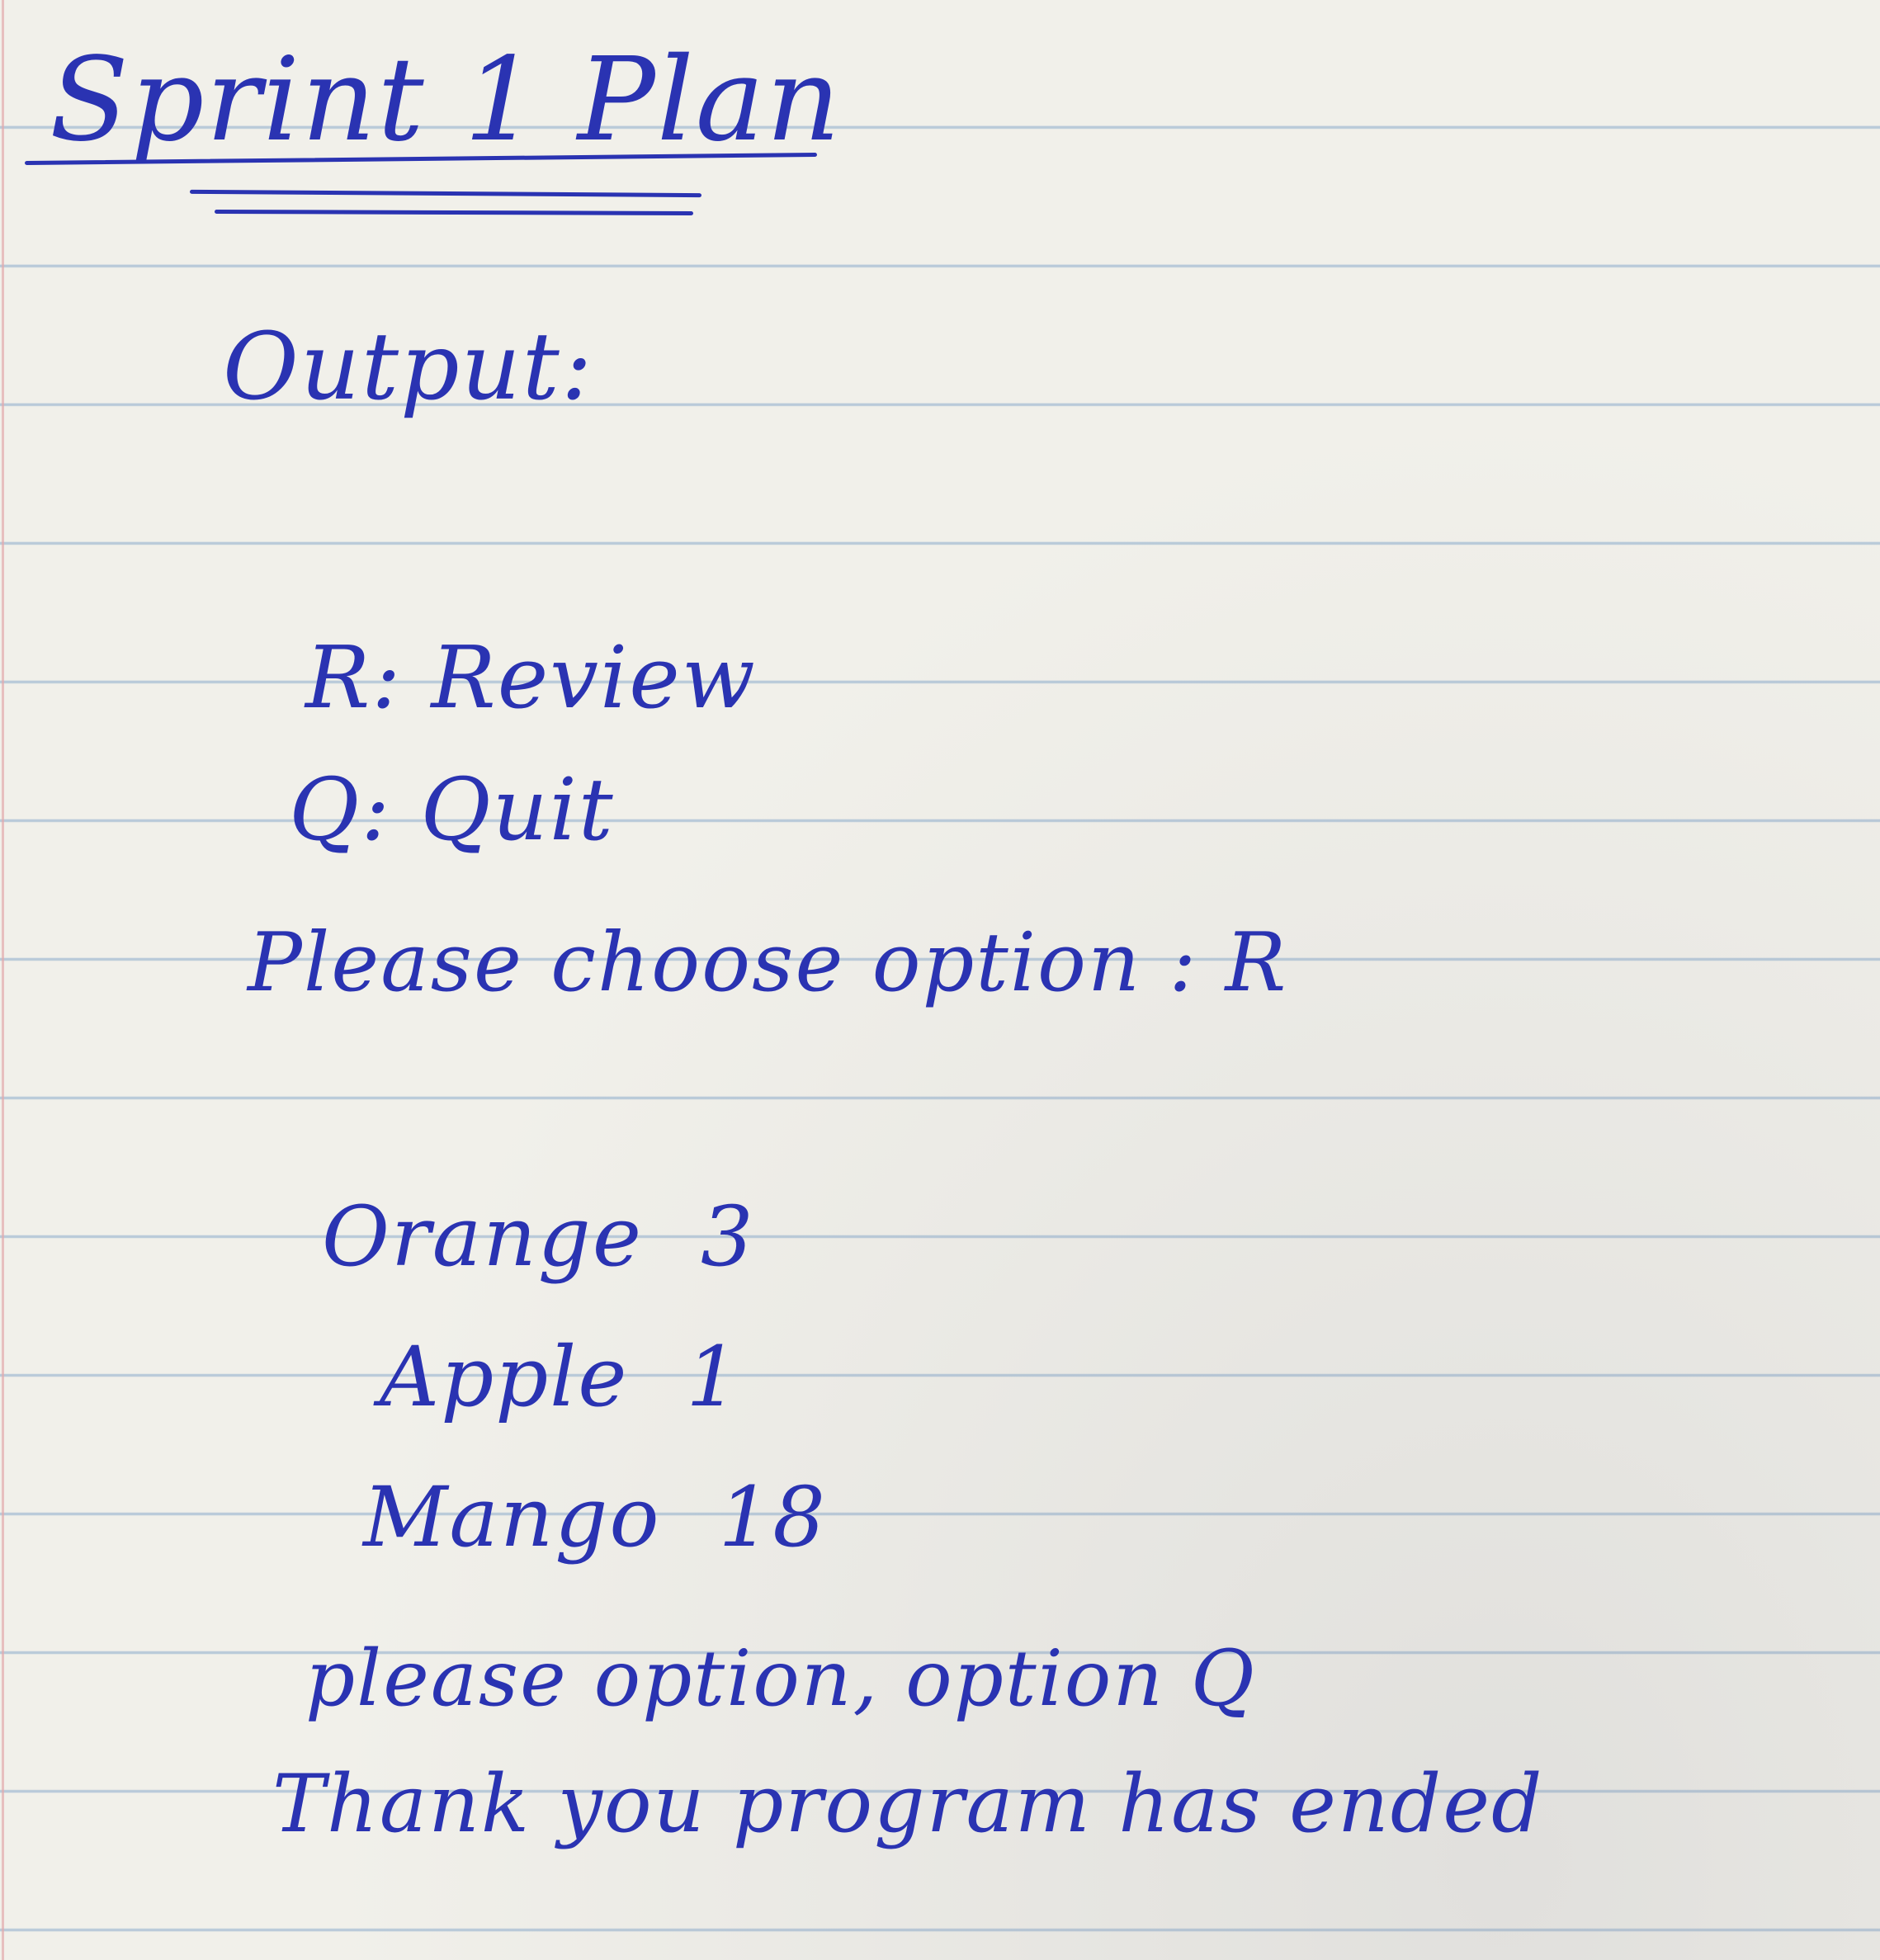 The image size is (1880, 1960). What do you see at coordinates (3, 980) in the screenshot?
I see `margin-line` at bounding box center [3, 980].